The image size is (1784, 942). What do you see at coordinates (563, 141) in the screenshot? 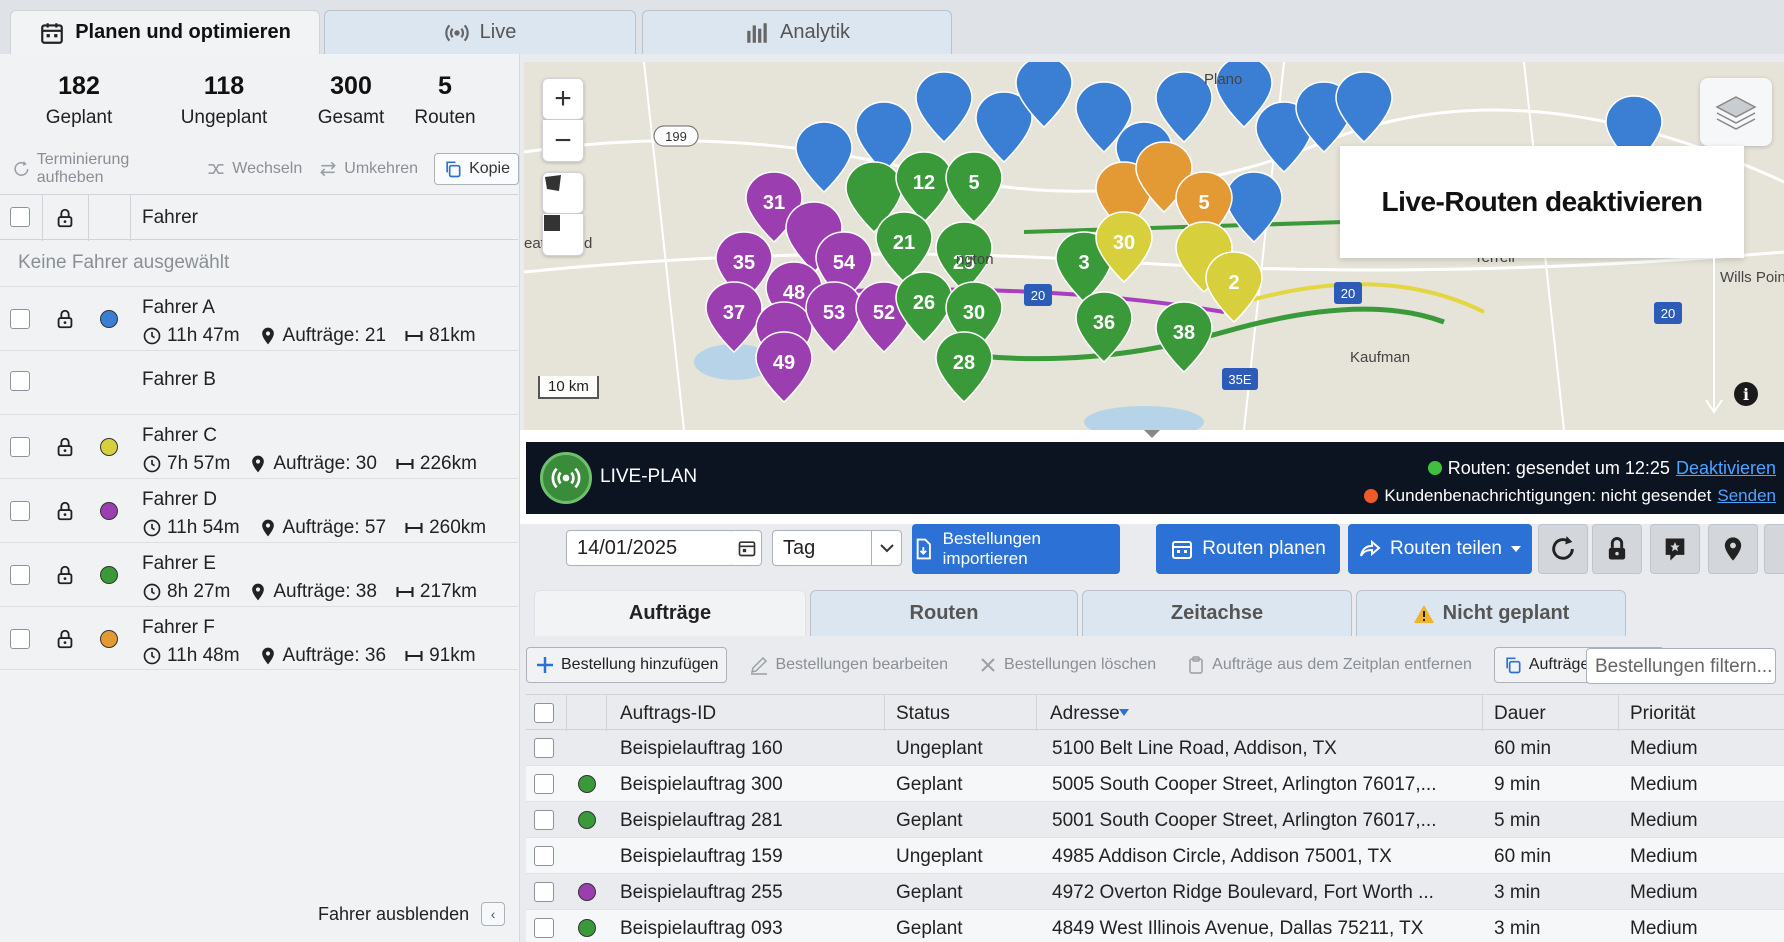
I see `zoom-out-button: −` at bounding box center [563, 141].